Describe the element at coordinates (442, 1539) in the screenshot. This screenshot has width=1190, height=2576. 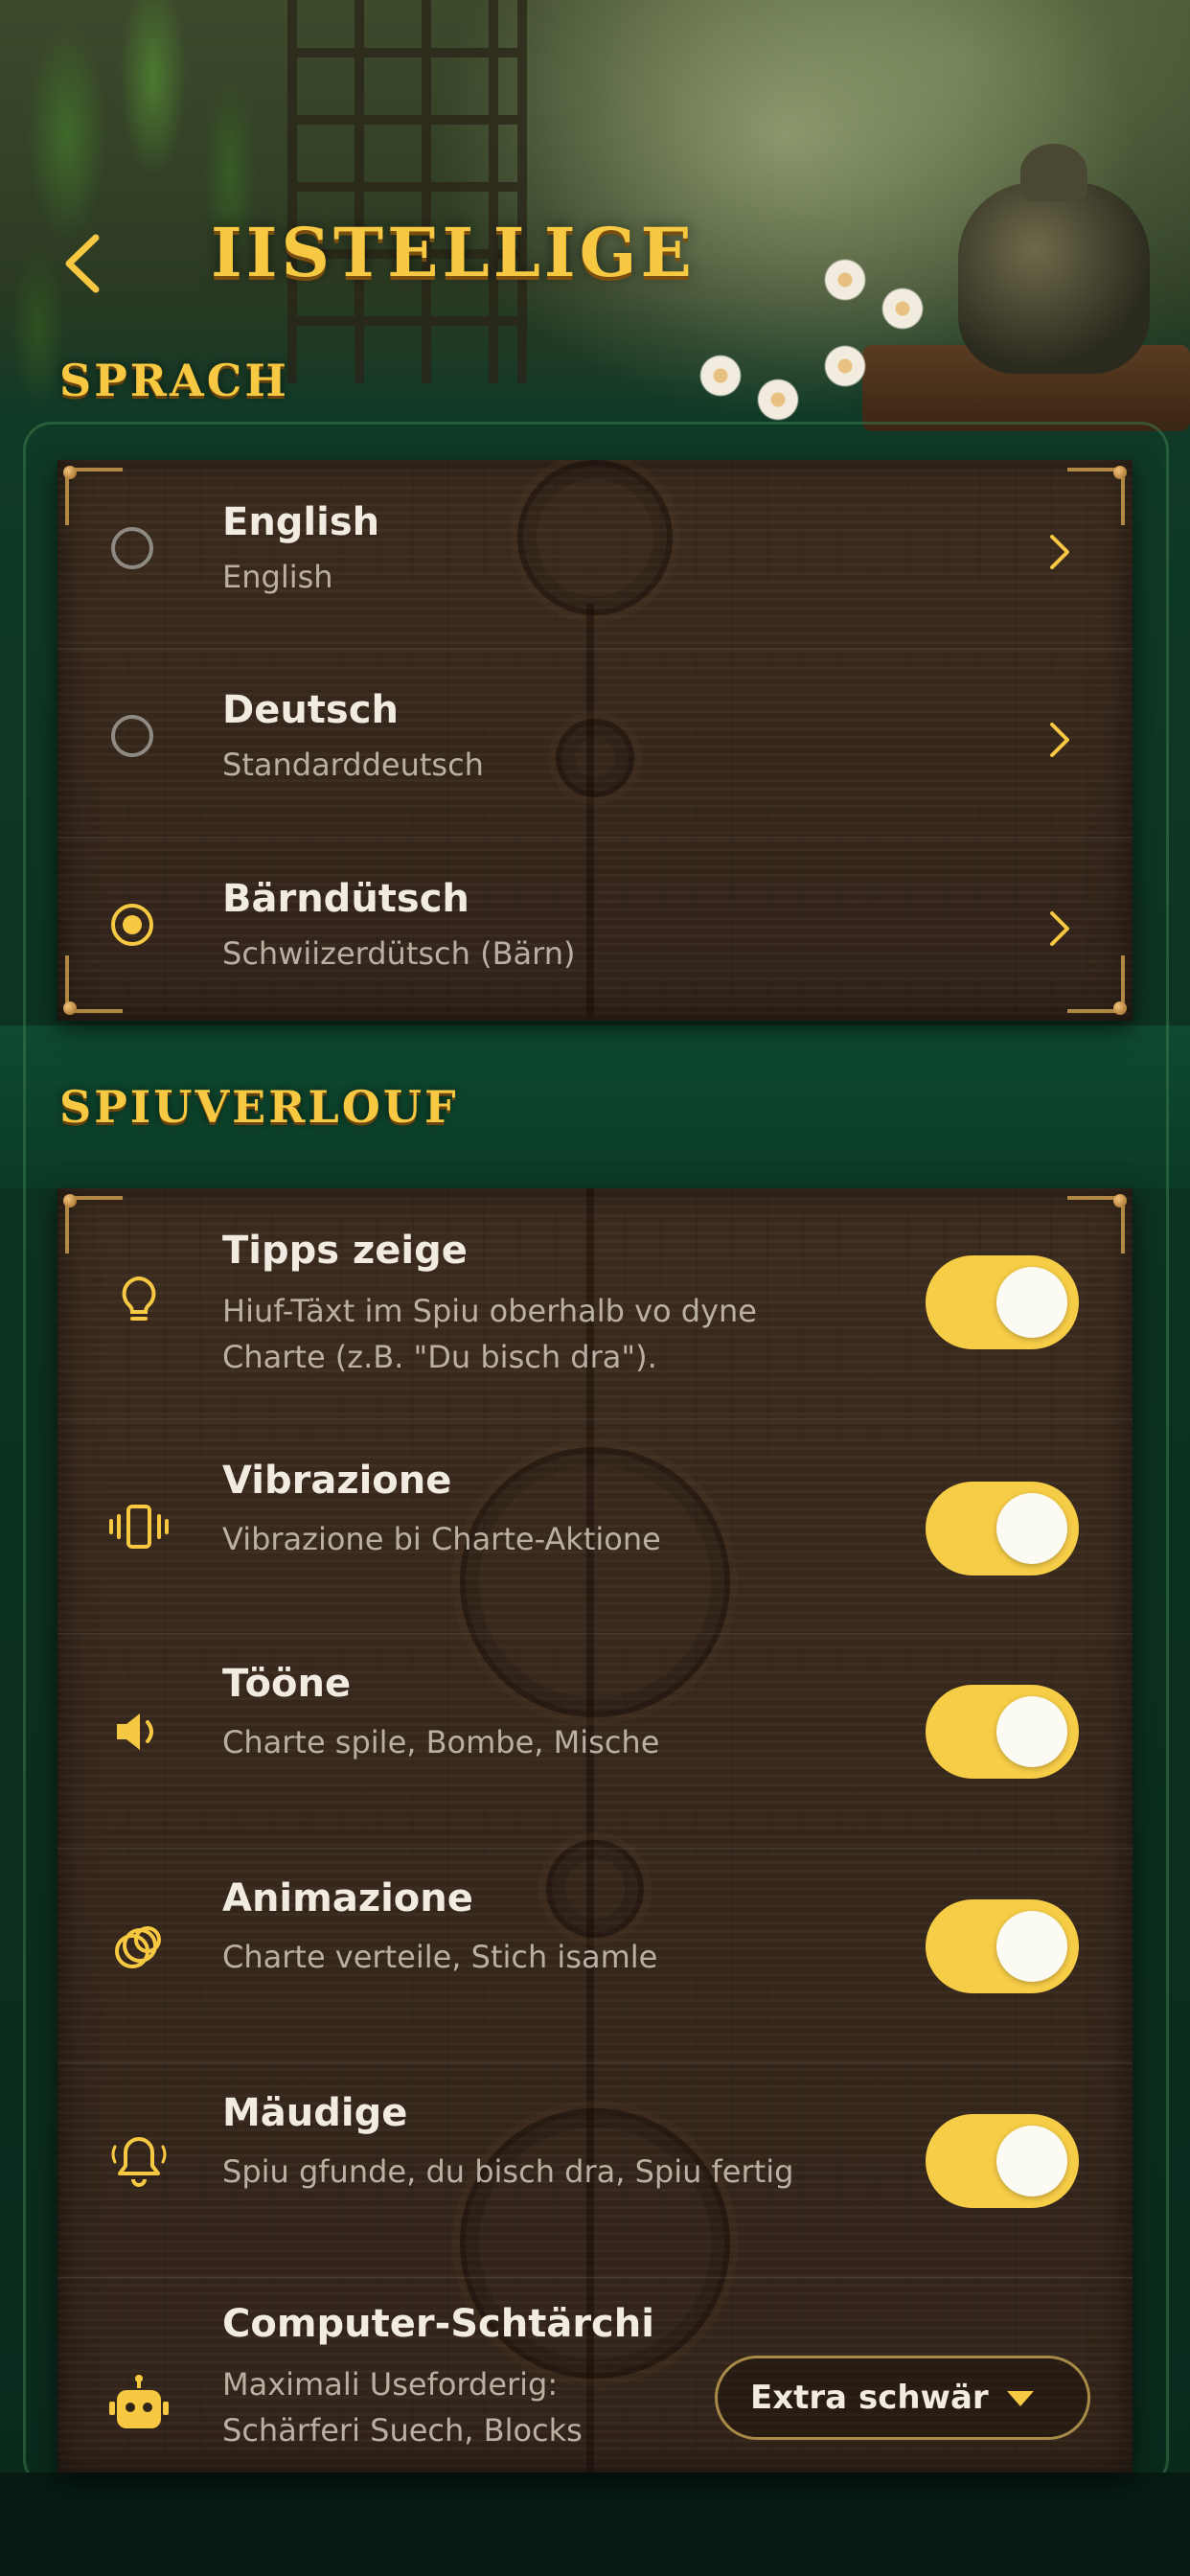
I see `setting-sublabel: Vibrazione bi Charte-Aktione` at that location.